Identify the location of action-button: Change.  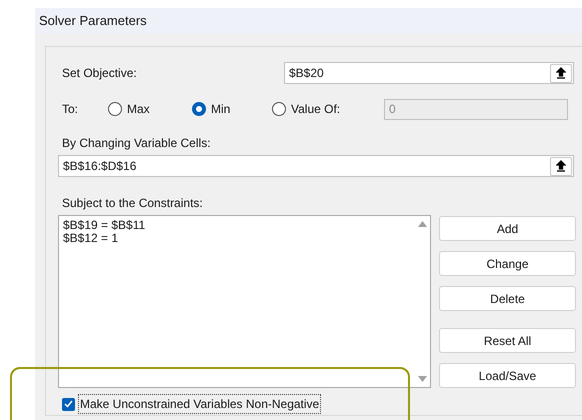
(507, 263).